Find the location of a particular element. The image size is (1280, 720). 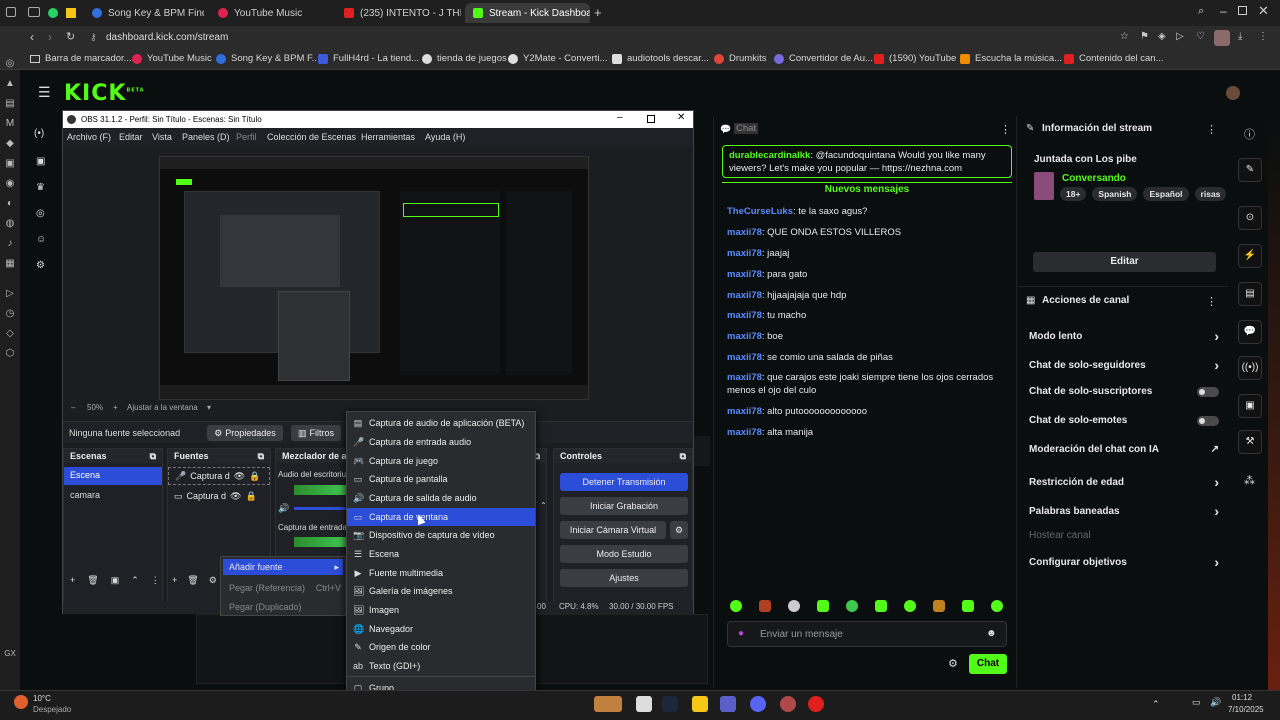

start-recording-button: Iniciar Grabación is located at coordinates (624, 506).